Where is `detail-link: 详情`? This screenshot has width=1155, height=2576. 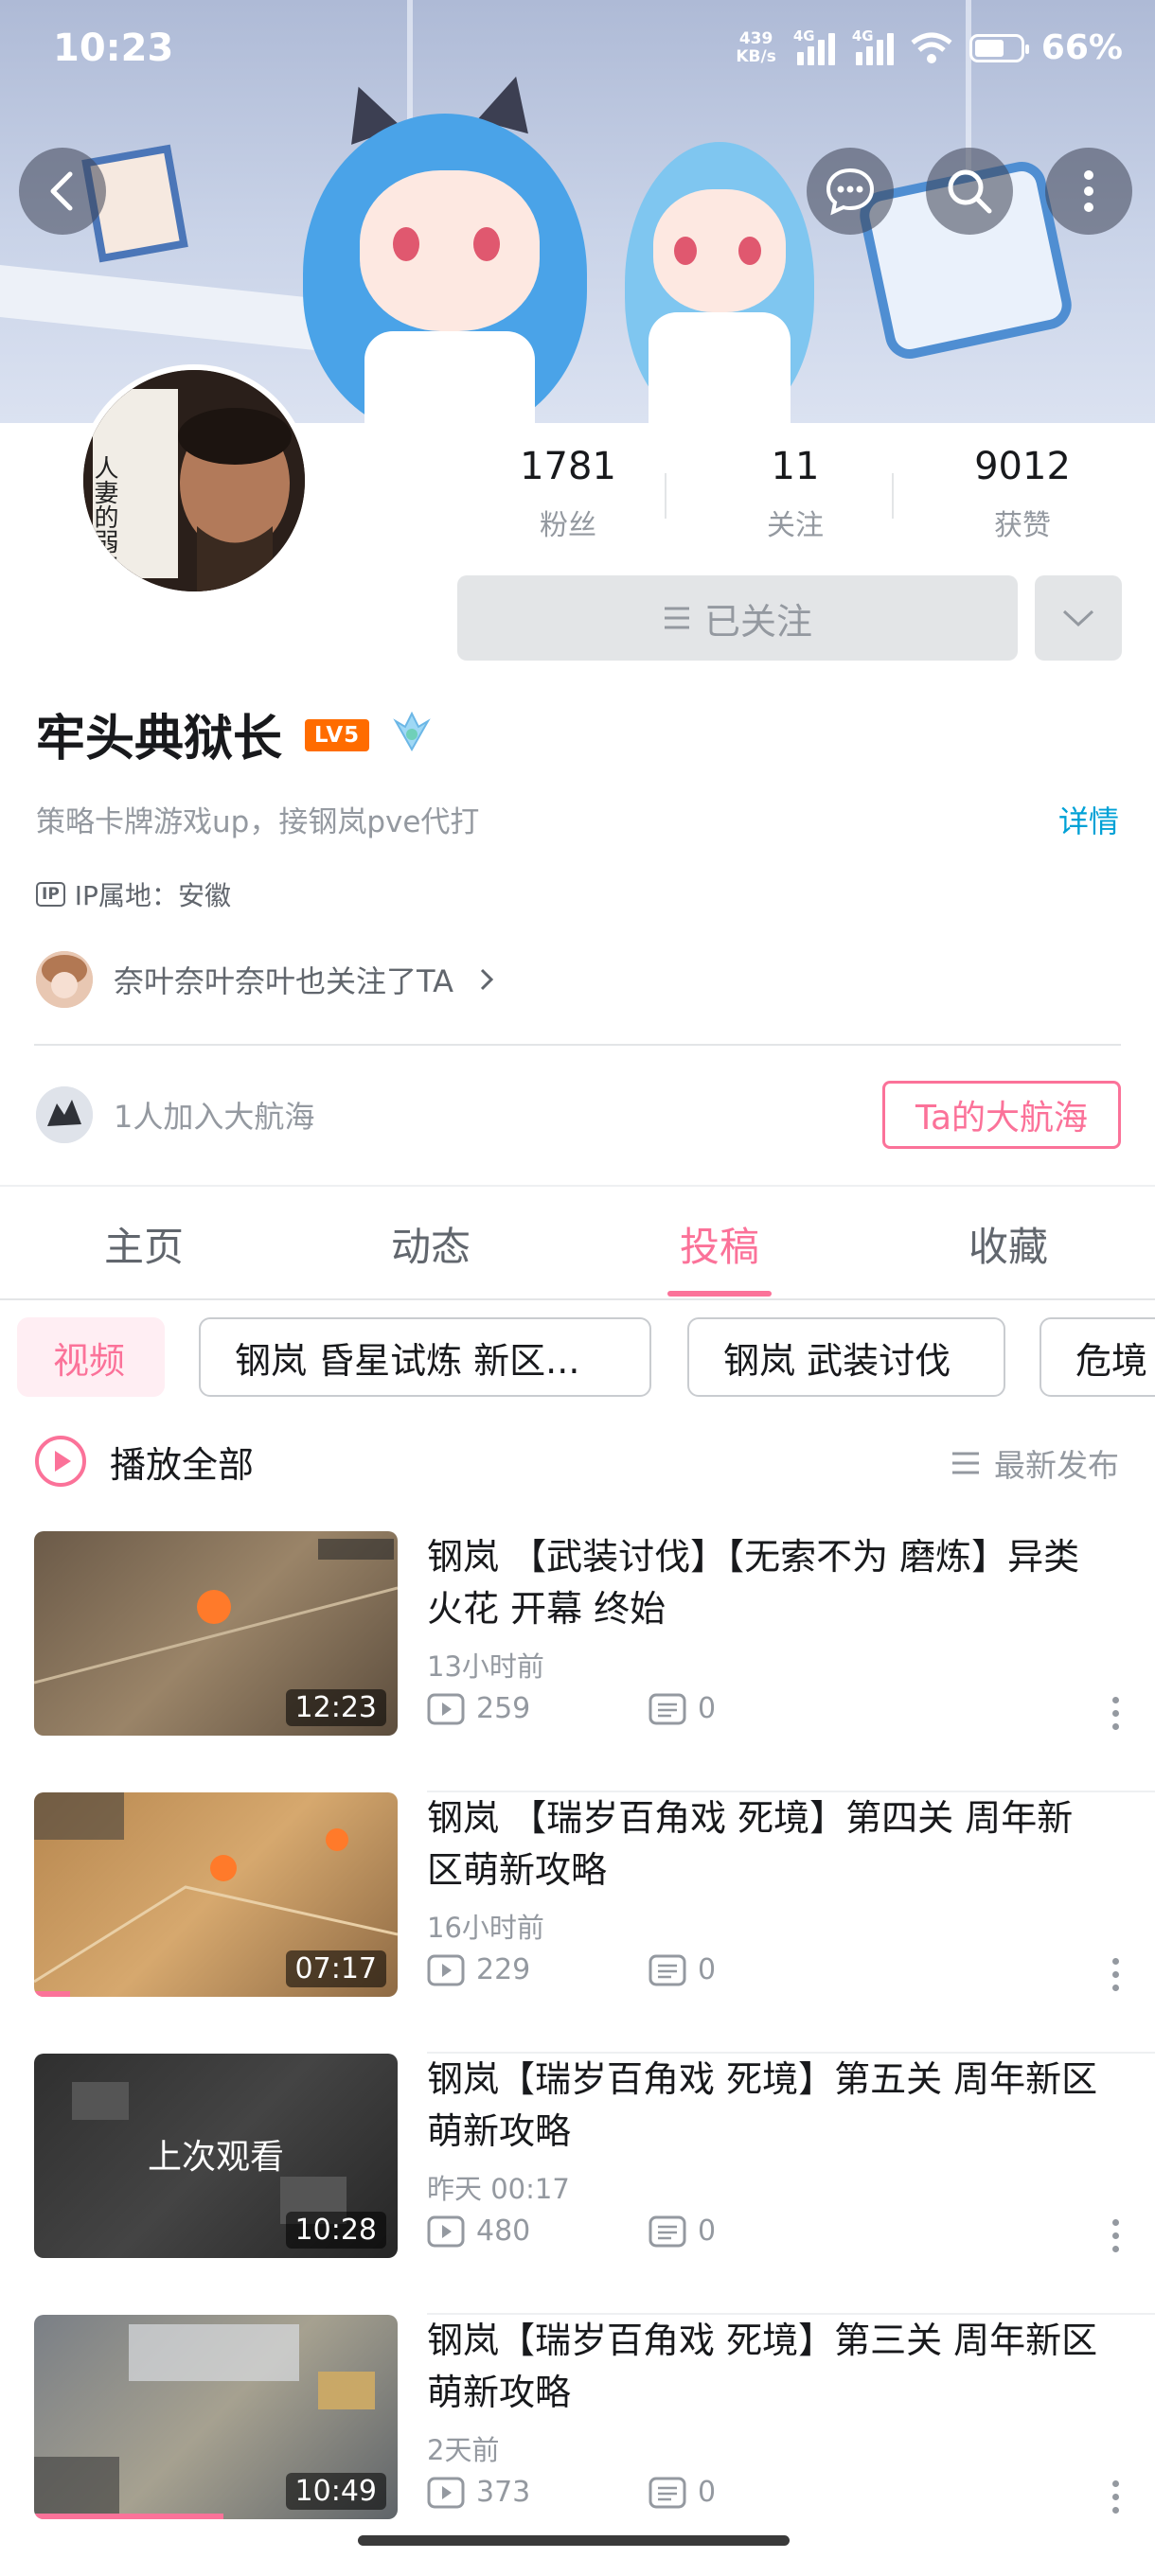
detail-link: 详情 is located at coordinates (1088, 819).